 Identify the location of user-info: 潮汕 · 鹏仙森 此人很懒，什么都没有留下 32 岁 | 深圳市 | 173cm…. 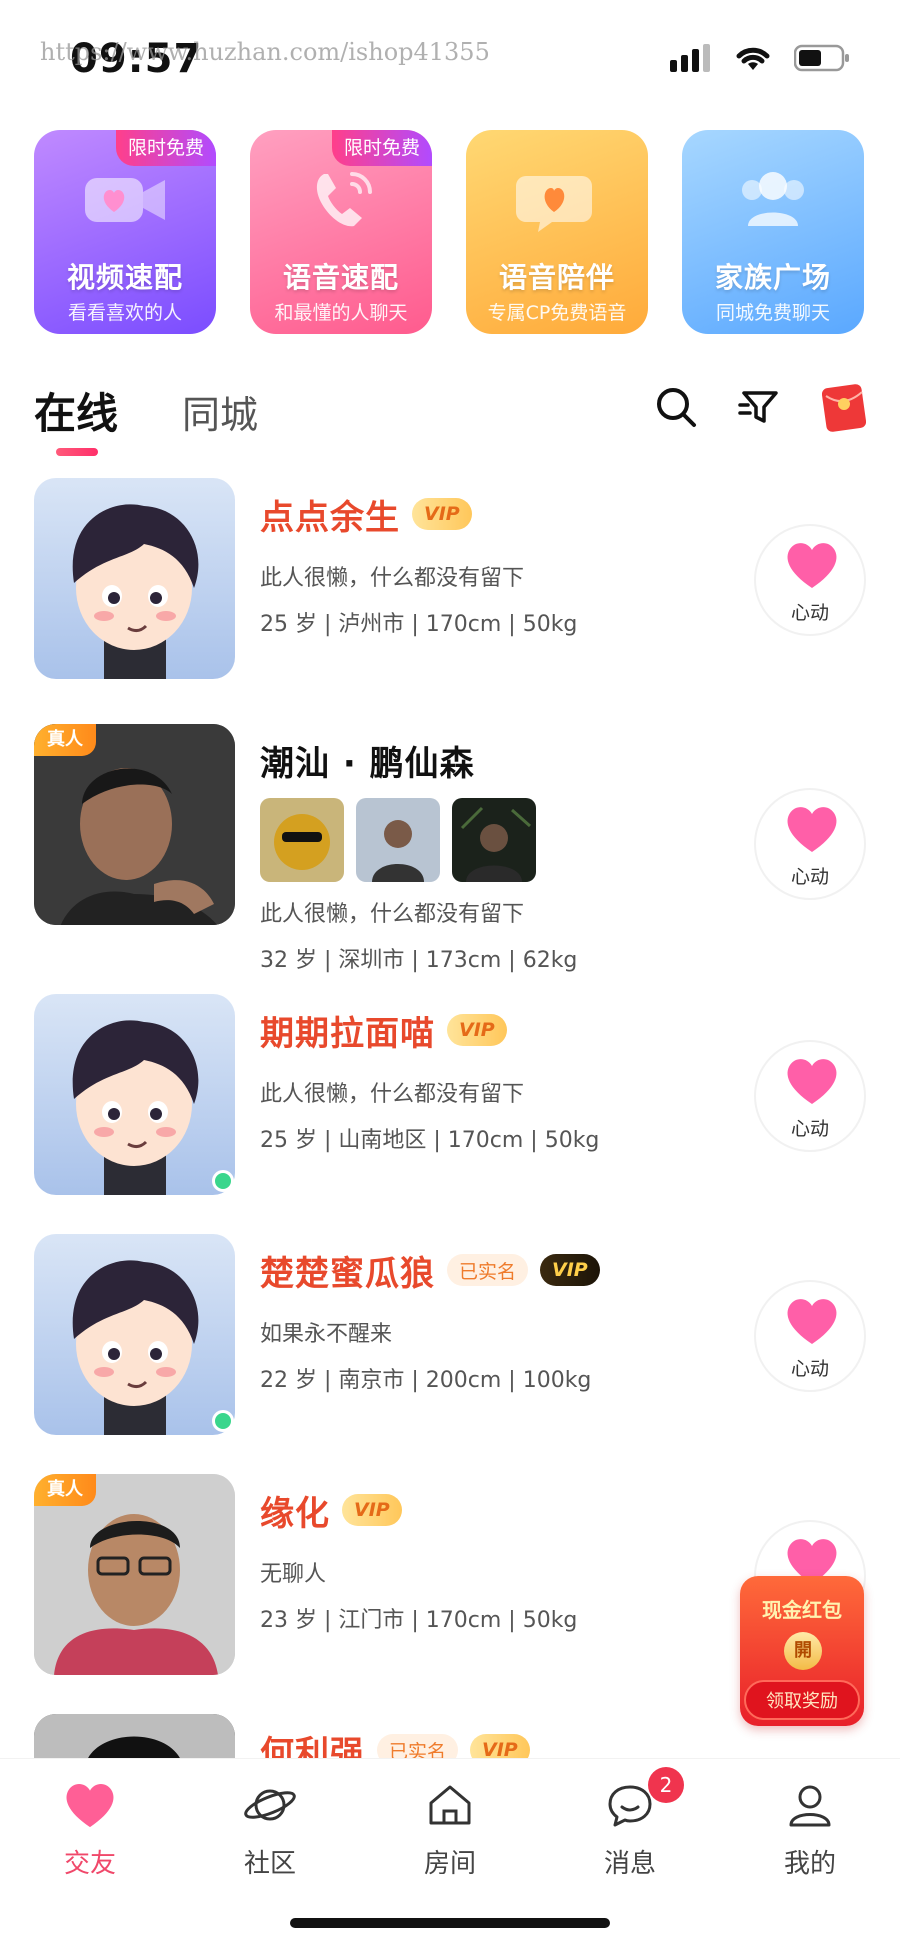
(500, 854).